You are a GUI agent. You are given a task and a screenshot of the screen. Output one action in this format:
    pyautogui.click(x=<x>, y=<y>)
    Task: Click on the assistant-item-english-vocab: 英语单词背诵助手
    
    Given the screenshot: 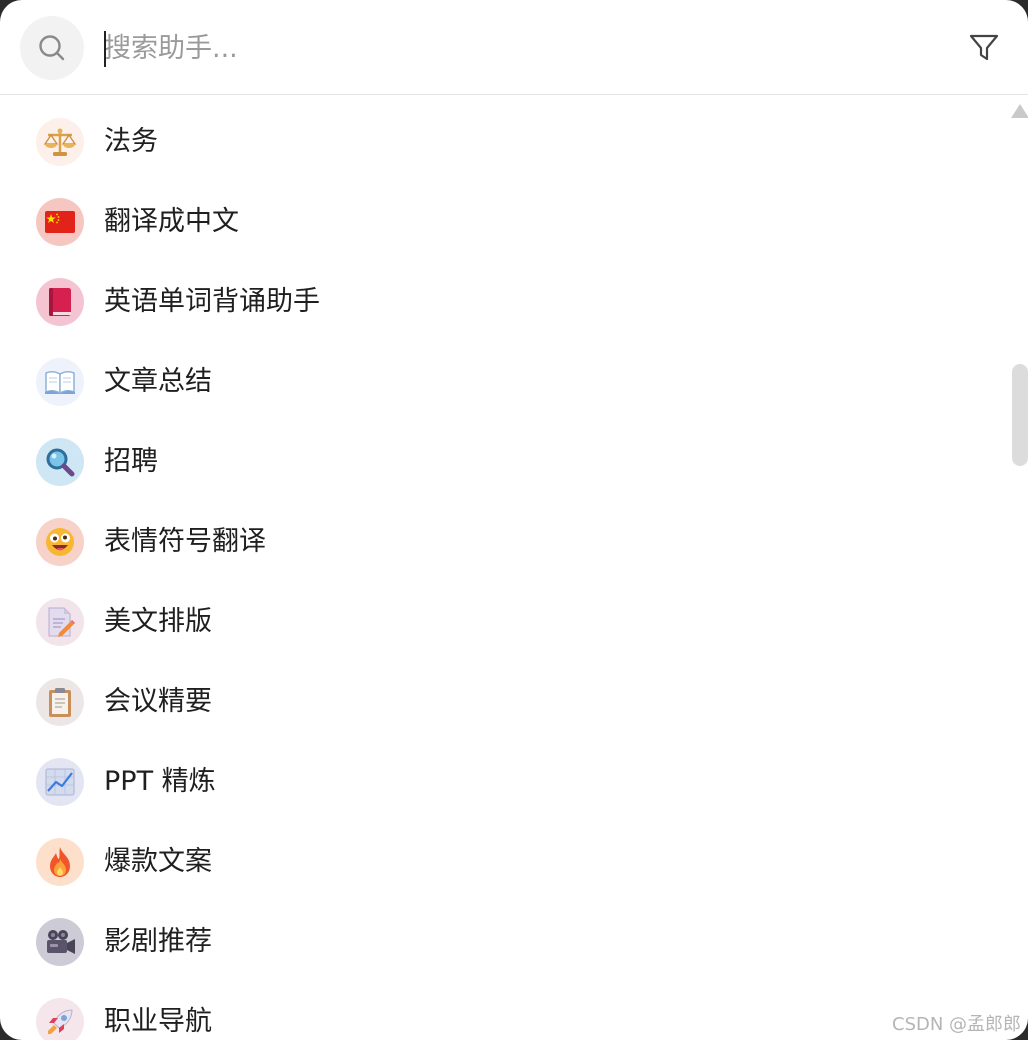 What is the action you would take?
    pyautogui.click(x=500, y=296)
    